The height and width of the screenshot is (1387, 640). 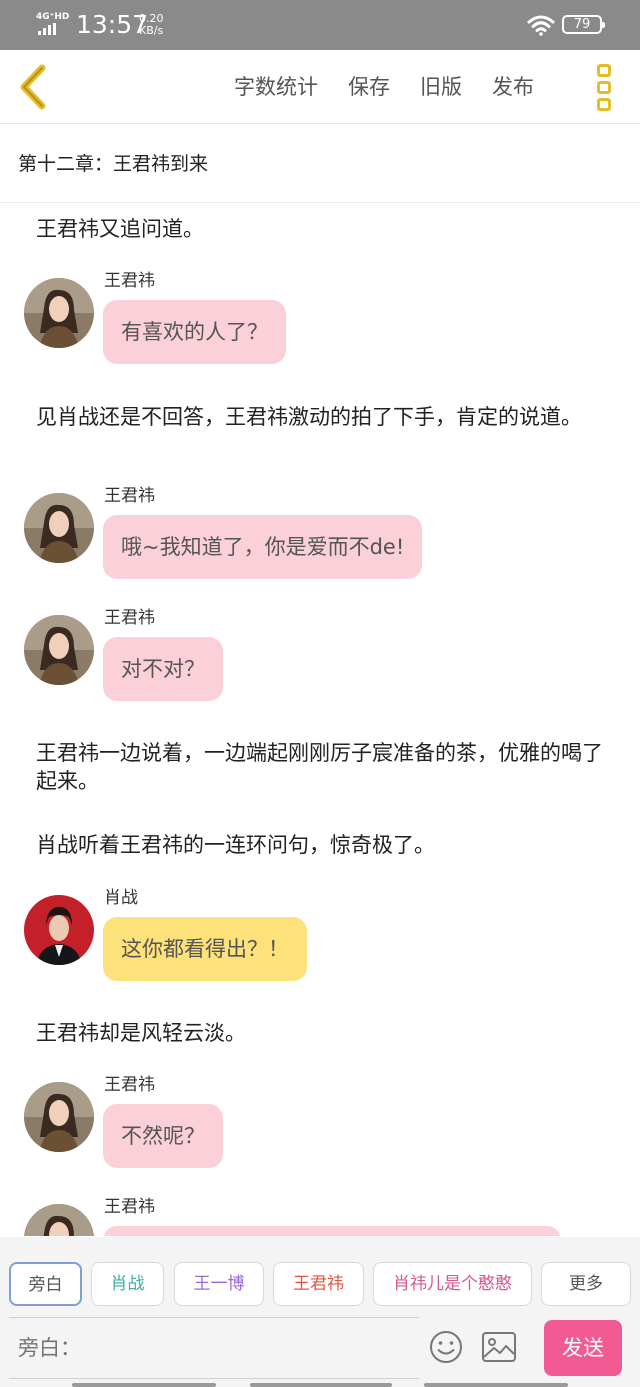 I want to click on chapter-title: 第十二章：王君祎到来, so click(x=113, y=164).